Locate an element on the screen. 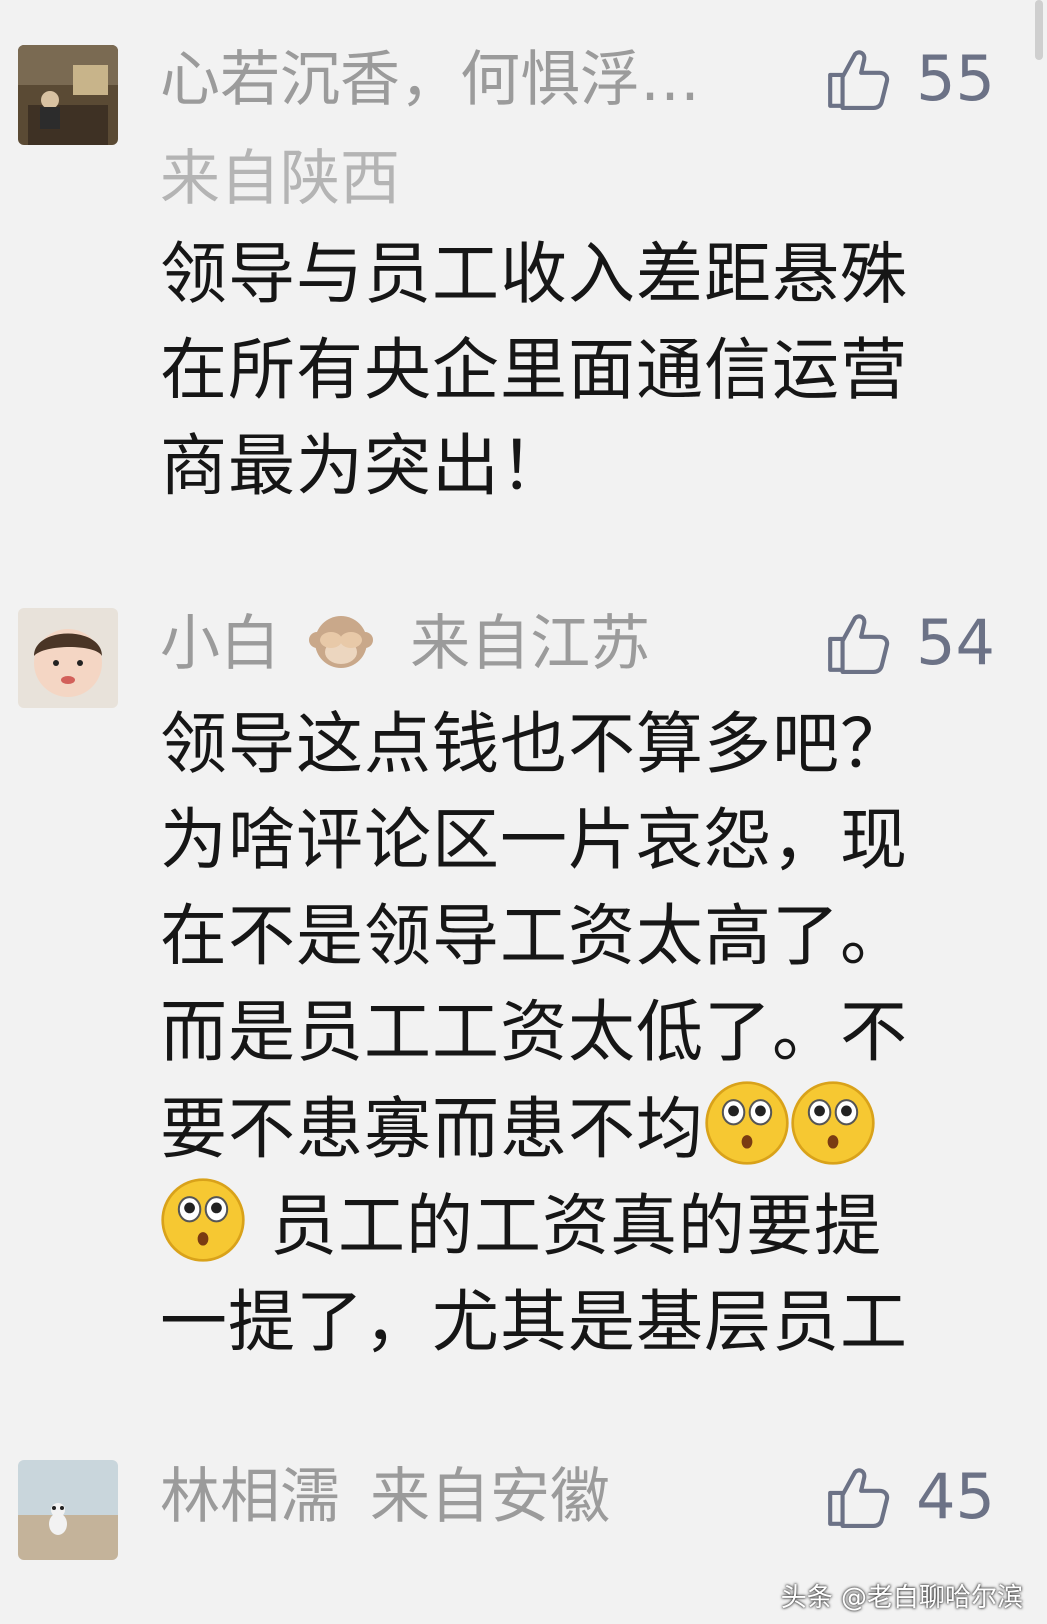 The width and height of the screenshot is (1047, 1624). like-count: 54 is located at coordinates (955, 642).